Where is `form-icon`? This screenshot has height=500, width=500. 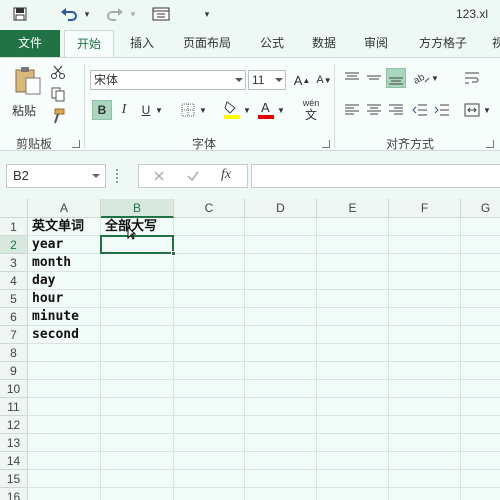 form-icon is located at coordinates (161, 14).